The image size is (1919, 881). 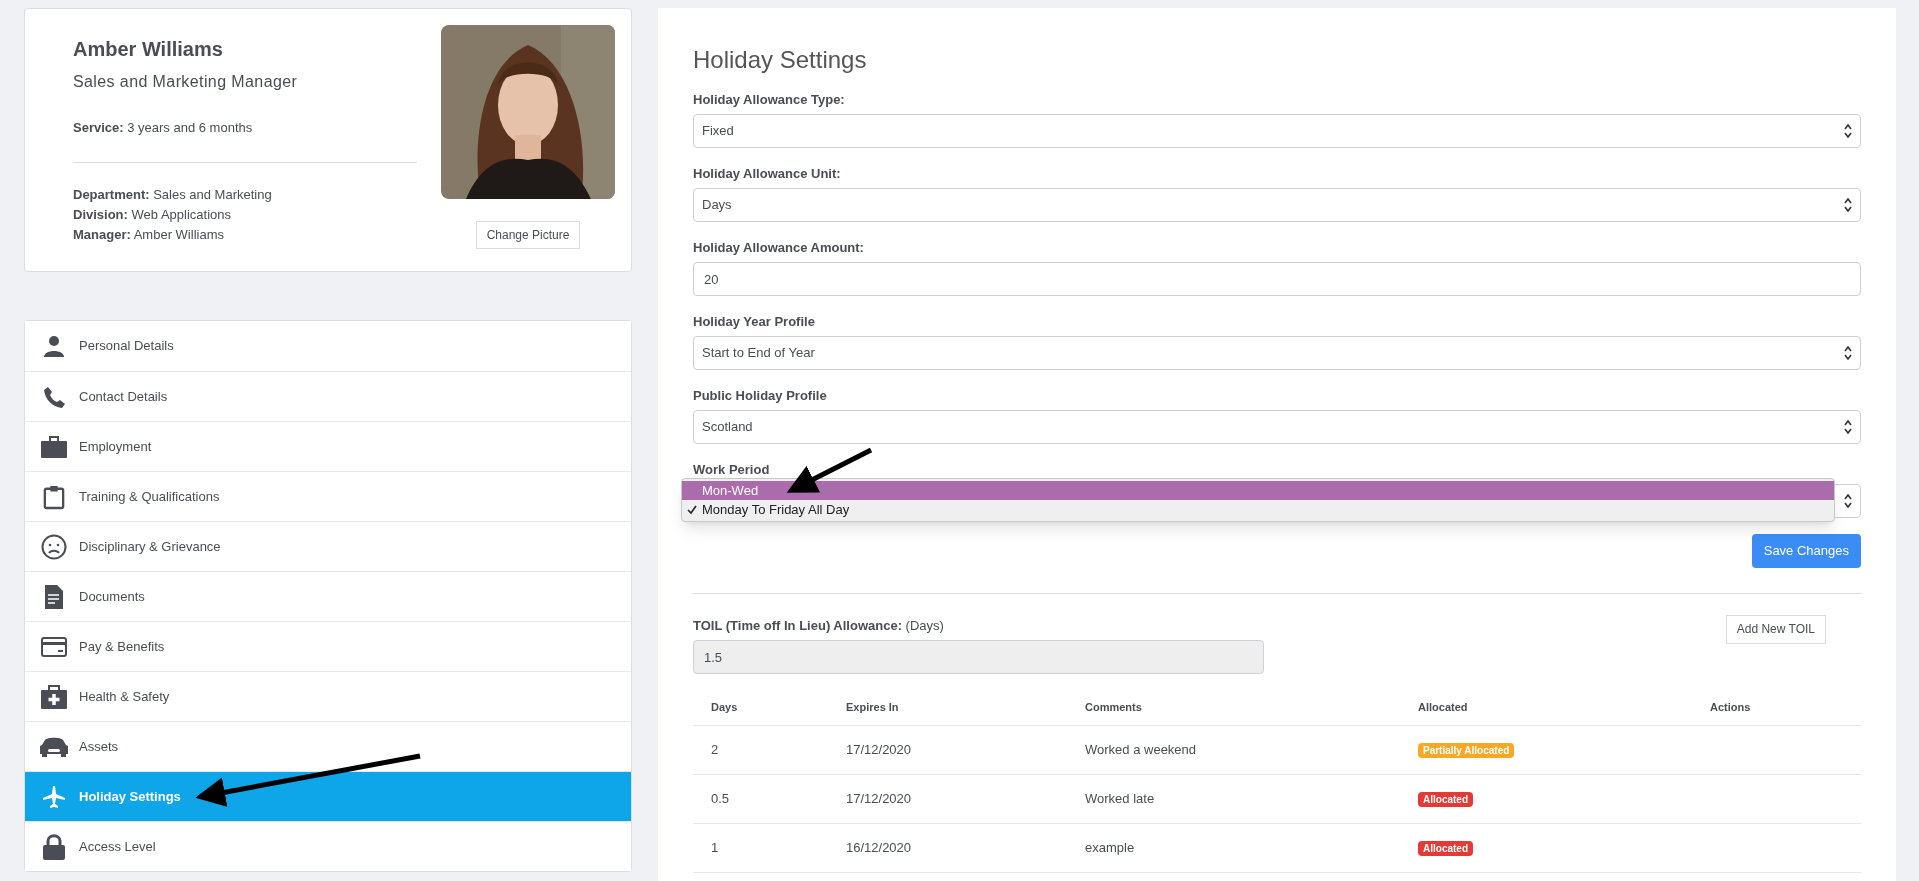 What do you see at coordinates (1141, 750) in the screenshot?
I see `table-cell: Worked a weekend` at bounding box center [1141, 750].